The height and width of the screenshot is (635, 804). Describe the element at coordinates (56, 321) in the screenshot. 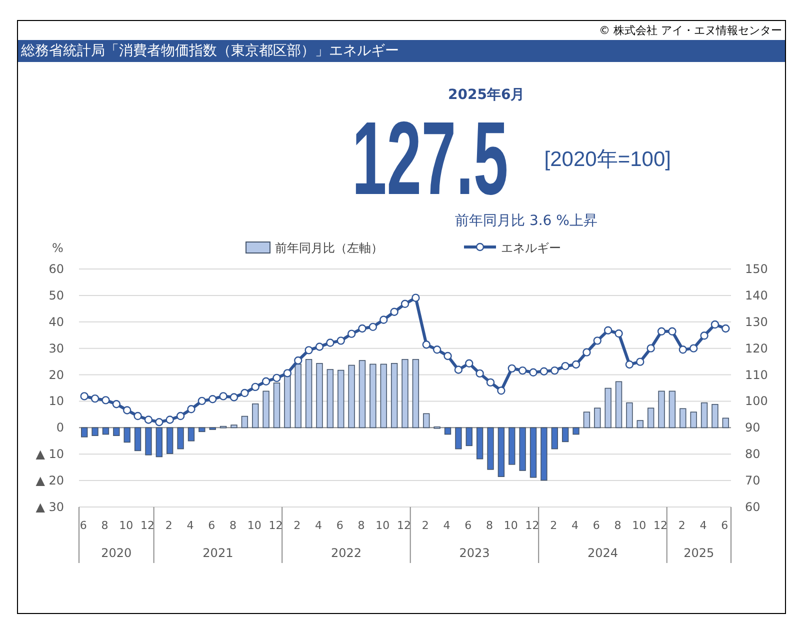

I see `axis-label: 40` at that location.